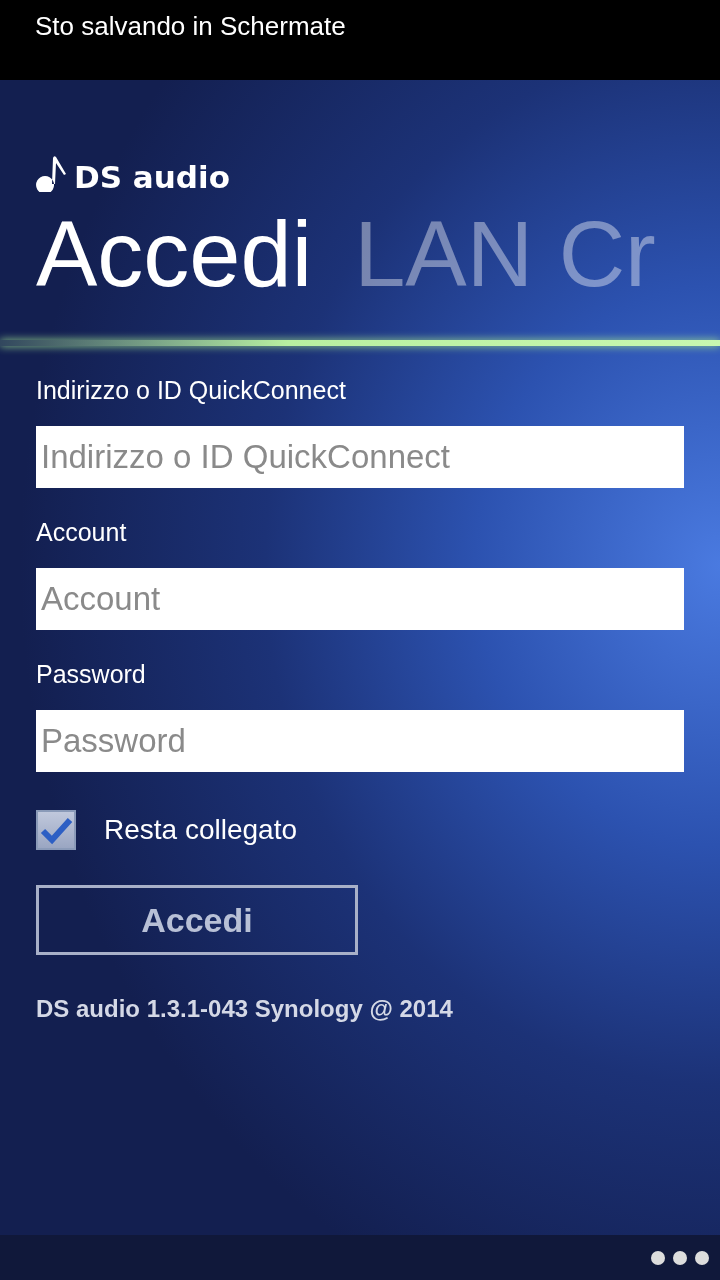 This screenshot has width=720, height=1280. What do you see at coordinates (56, 830) in the screenshot?
I see `checkbox` at bounding box center [56, 830].